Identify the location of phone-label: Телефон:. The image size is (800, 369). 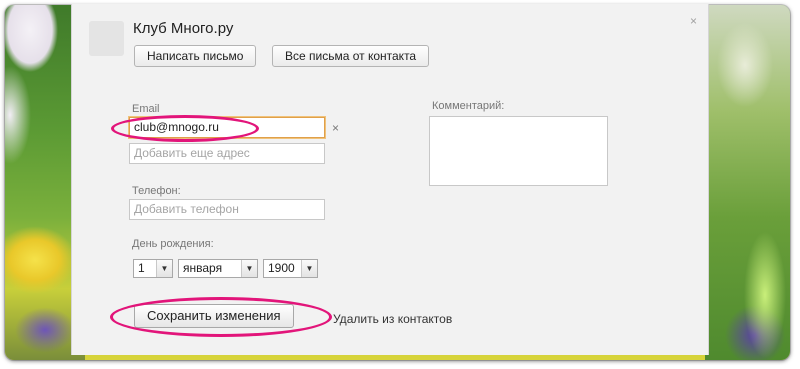
(156, 191).